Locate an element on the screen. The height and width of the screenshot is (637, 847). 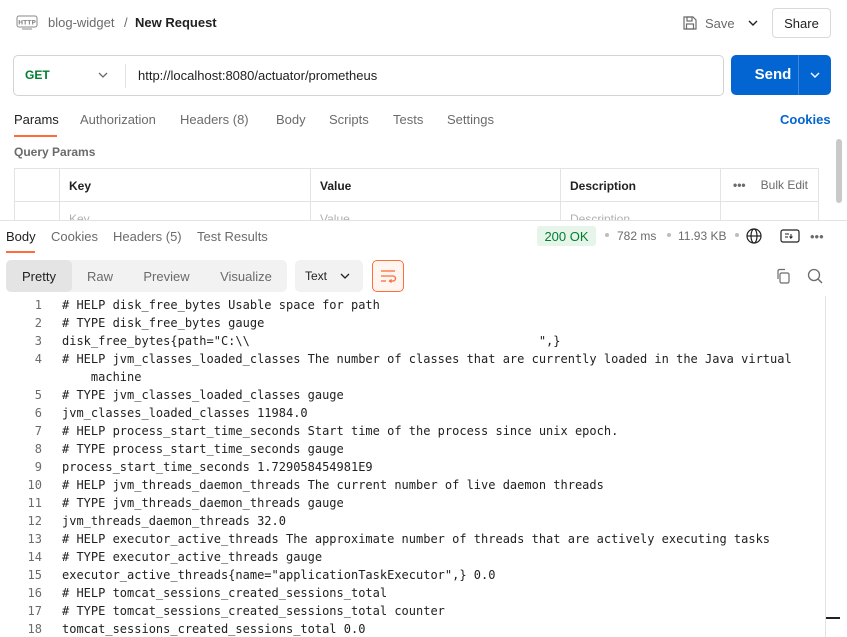
line-text: # TYPE jvm_threads_daemon_threads gauge is located at coordinates (203, 503).